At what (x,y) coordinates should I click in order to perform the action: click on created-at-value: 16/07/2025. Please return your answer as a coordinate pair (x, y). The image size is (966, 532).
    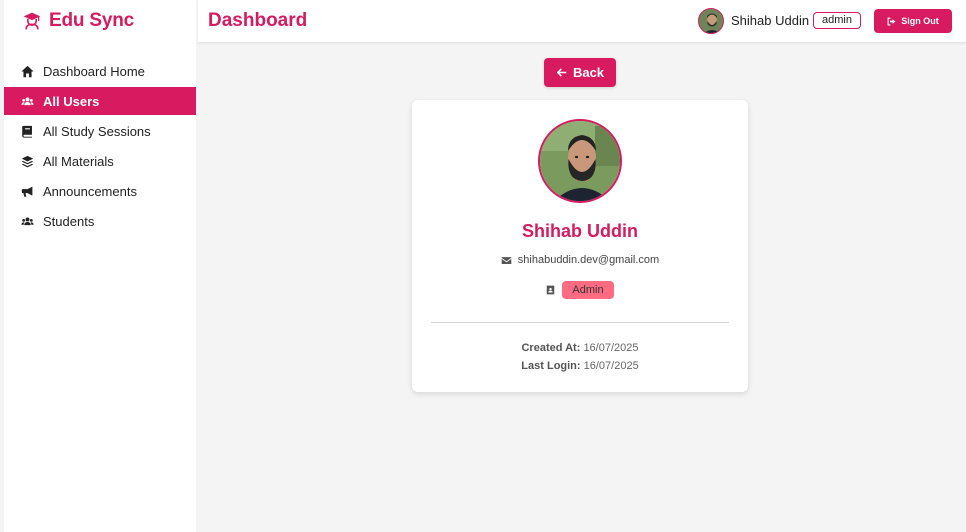
    Looking at the image, I should click on (611, 348).